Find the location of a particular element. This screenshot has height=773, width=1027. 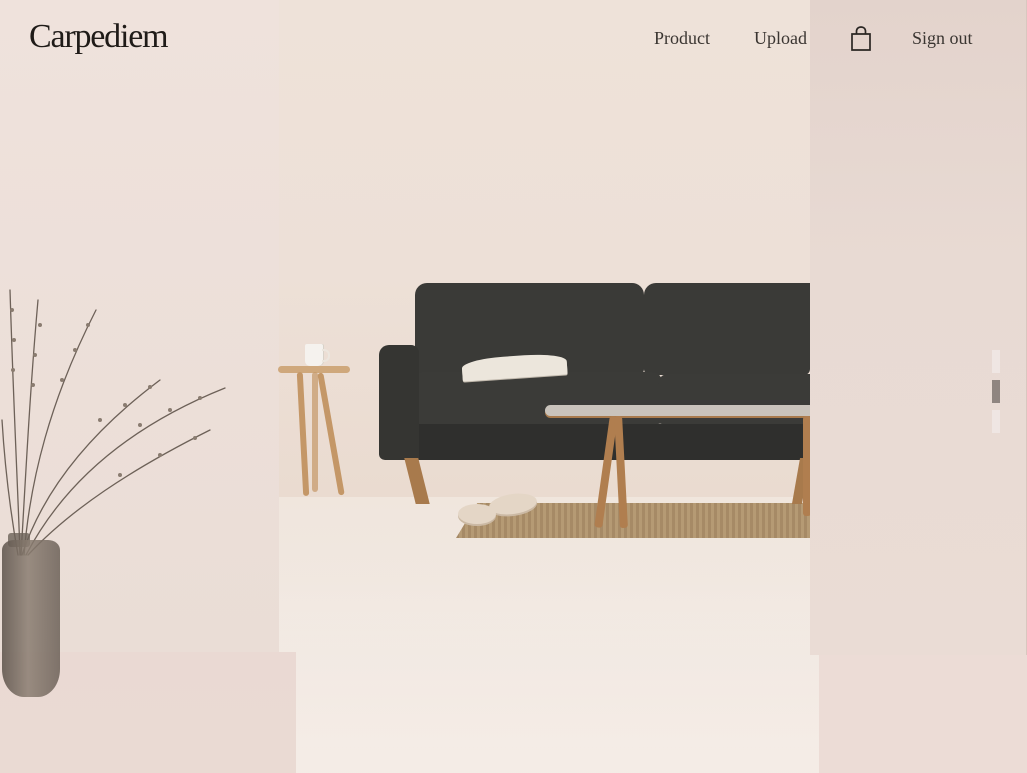

top-navigation: Carpediem Product Upload Sign out is located at coordinates (513, 39).